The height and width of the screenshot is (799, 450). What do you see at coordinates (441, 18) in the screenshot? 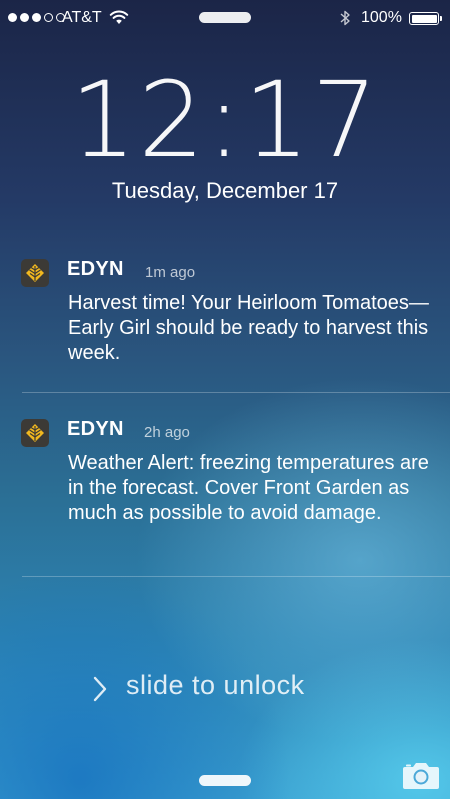
I see `battery-nub` at bounding box center [441, 18].